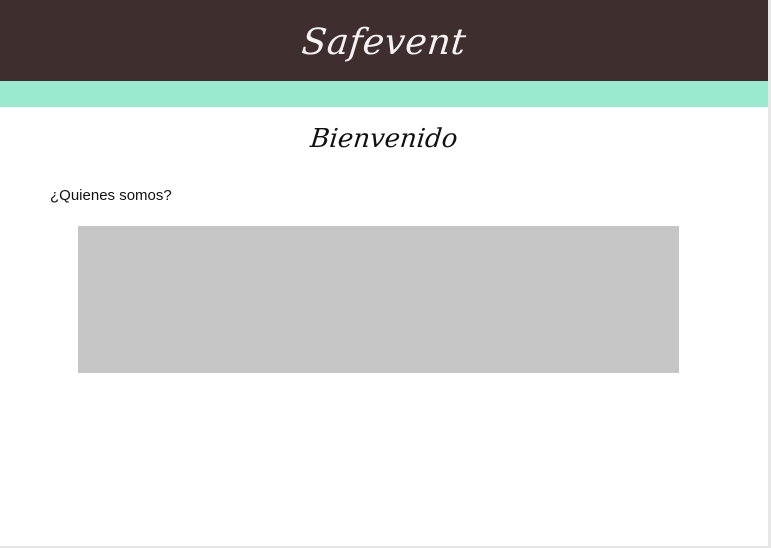 The image size is (771, 548). Describe the element at coordinates (384, 139) in the screenshot. I see `welcome-title: Bienvenido` at that location.